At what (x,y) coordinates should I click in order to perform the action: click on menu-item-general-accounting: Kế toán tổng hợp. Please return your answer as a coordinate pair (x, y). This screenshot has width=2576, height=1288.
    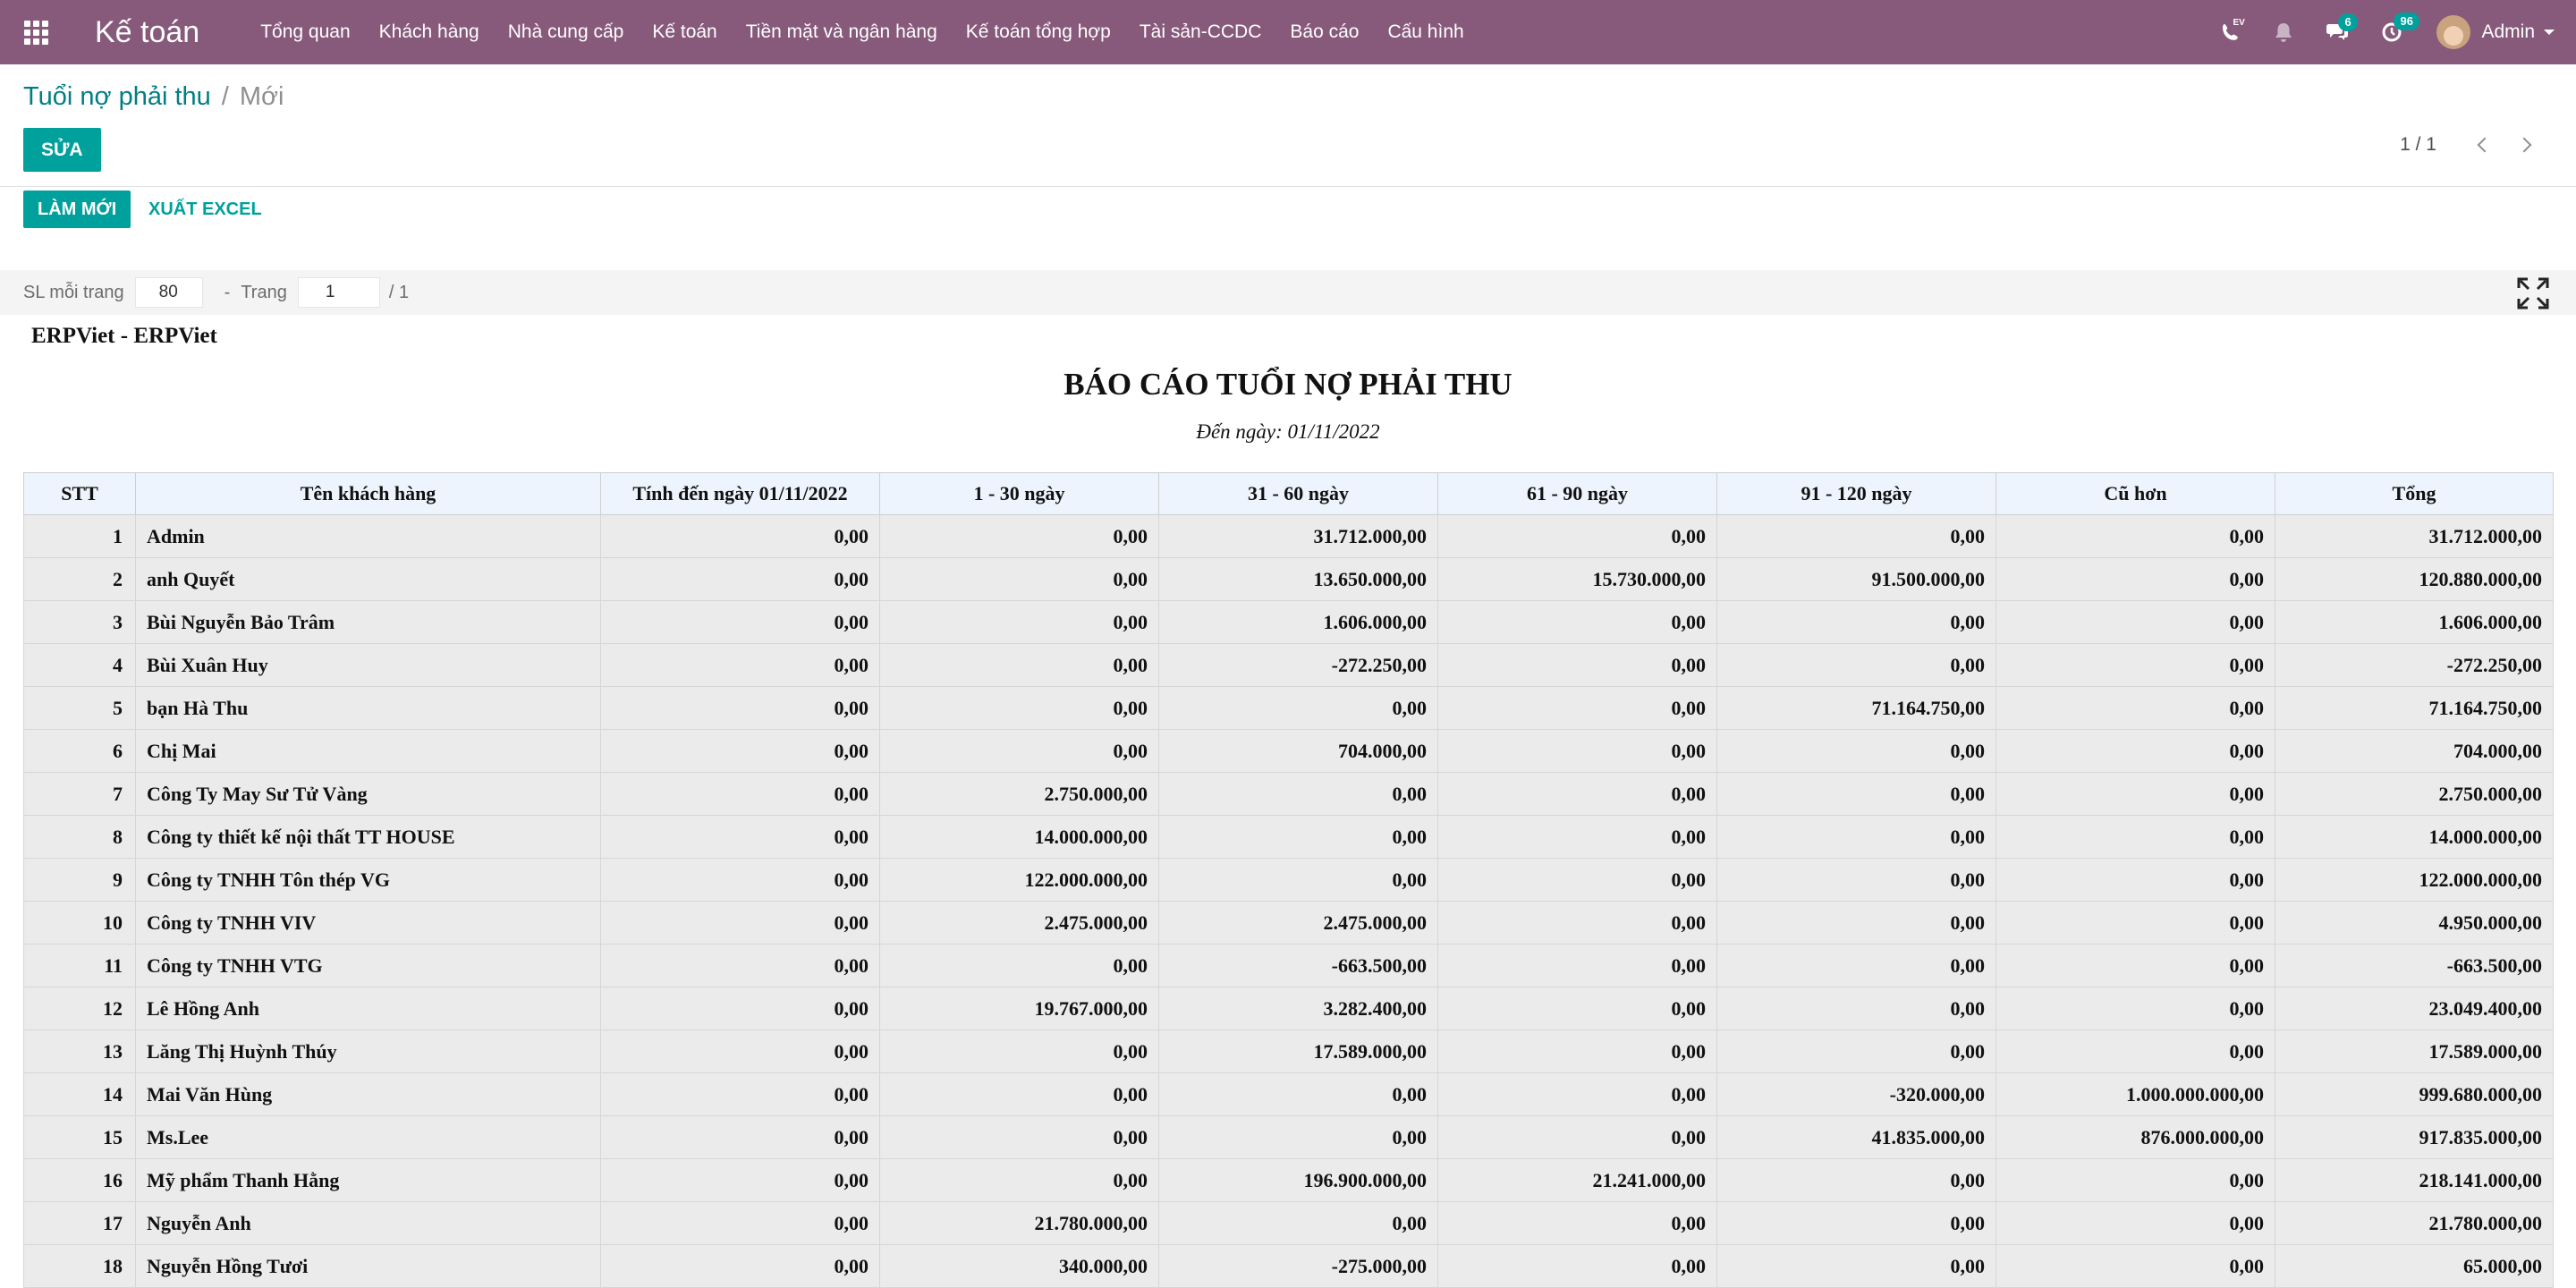
    Looking at the image, I should click on (1038, 32).